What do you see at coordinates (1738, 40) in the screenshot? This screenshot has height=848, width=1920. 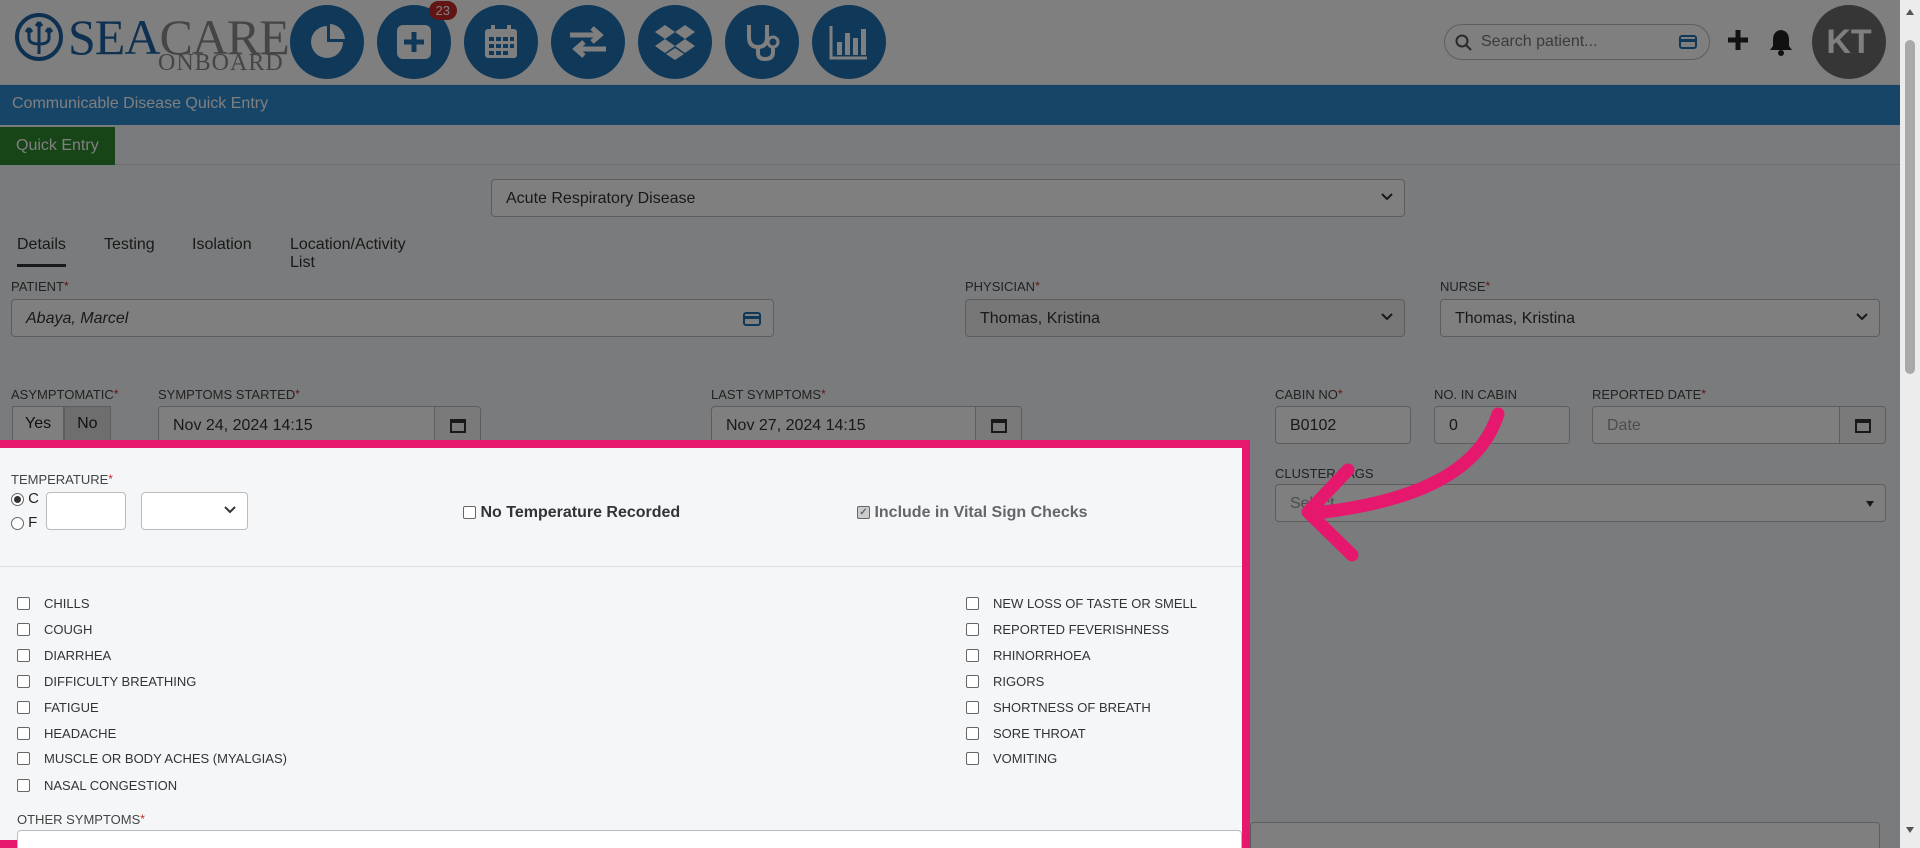 I see `plus-icon` at bounding box center [1738, 40].